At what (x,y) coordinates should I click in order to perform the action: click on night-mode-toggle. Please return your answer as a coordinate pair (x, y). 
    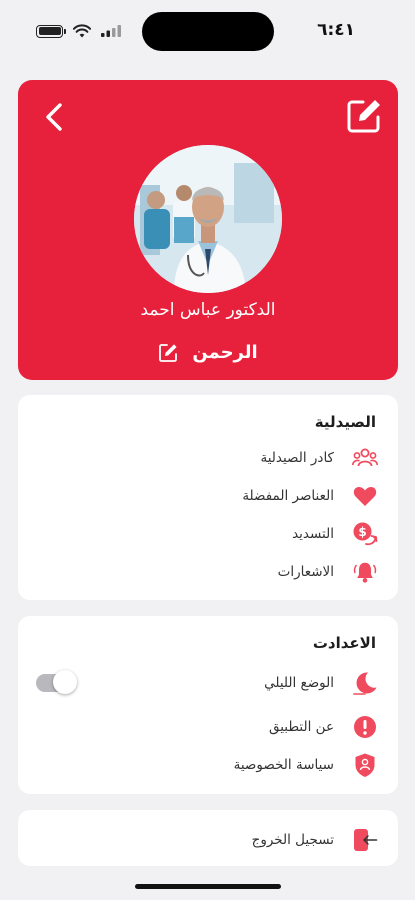
    Looking at the image, I should click on (56, 682).